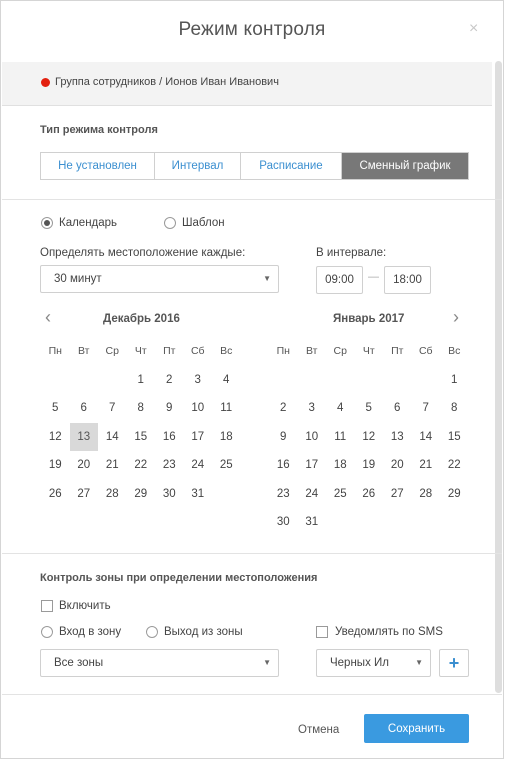 Image resolution: width=506 pixels, height=761 pixels. What do you see at coordinates (407, 280) in the screenshot?
I see `time-to-input: 18:00` at bounding box center [407, 280].